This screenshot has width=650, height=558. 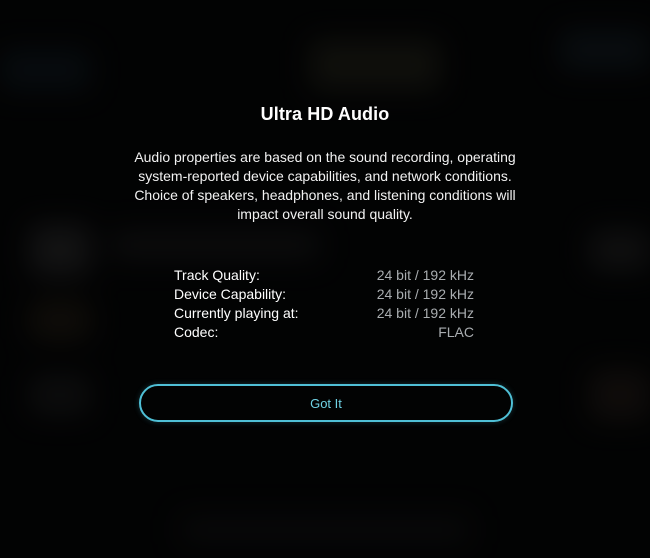 What do you see at coordinates (230, 294) in the screenshot?
I see `property-label: Device Capability:` at bounding box center [230, 294].